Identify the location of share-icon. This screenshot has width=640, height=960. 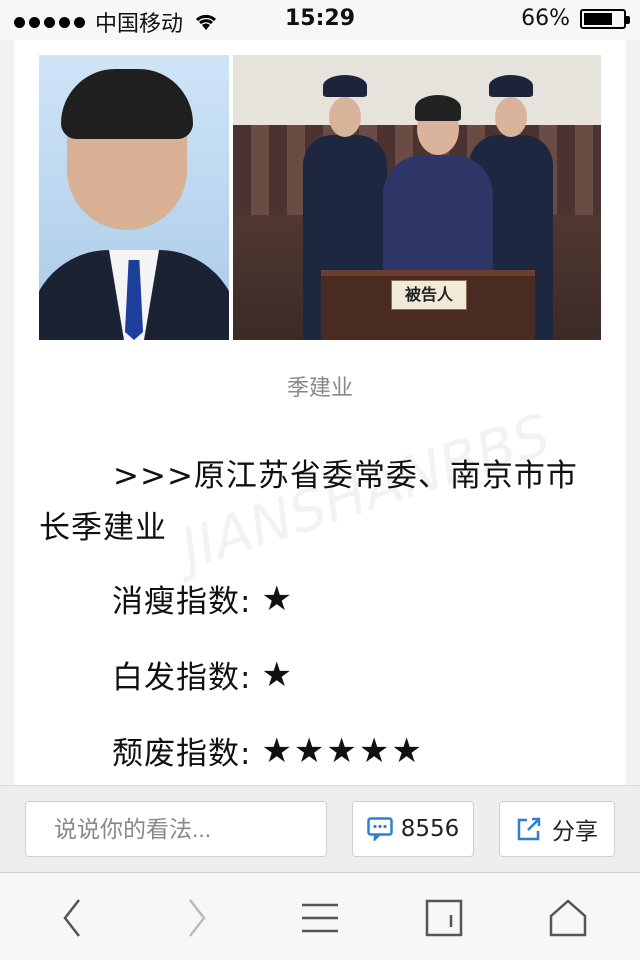
(529, 829).